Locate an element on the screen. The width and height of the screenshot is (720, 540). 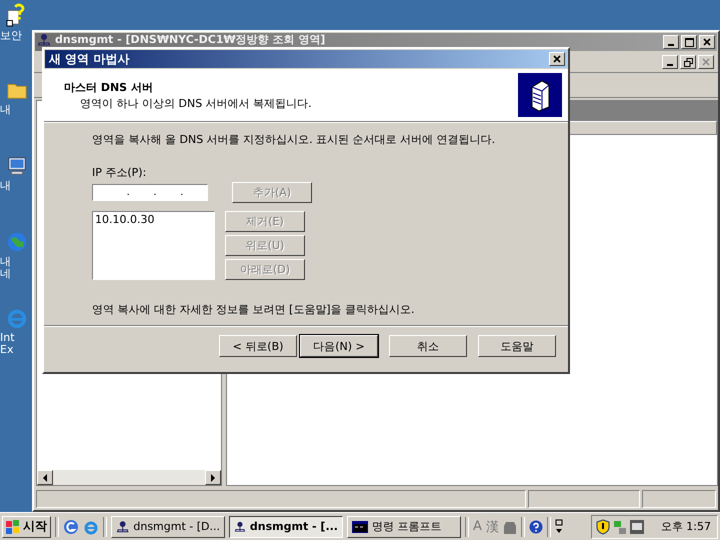
ip-address-field: . . . is located at coordinates (150, 192).